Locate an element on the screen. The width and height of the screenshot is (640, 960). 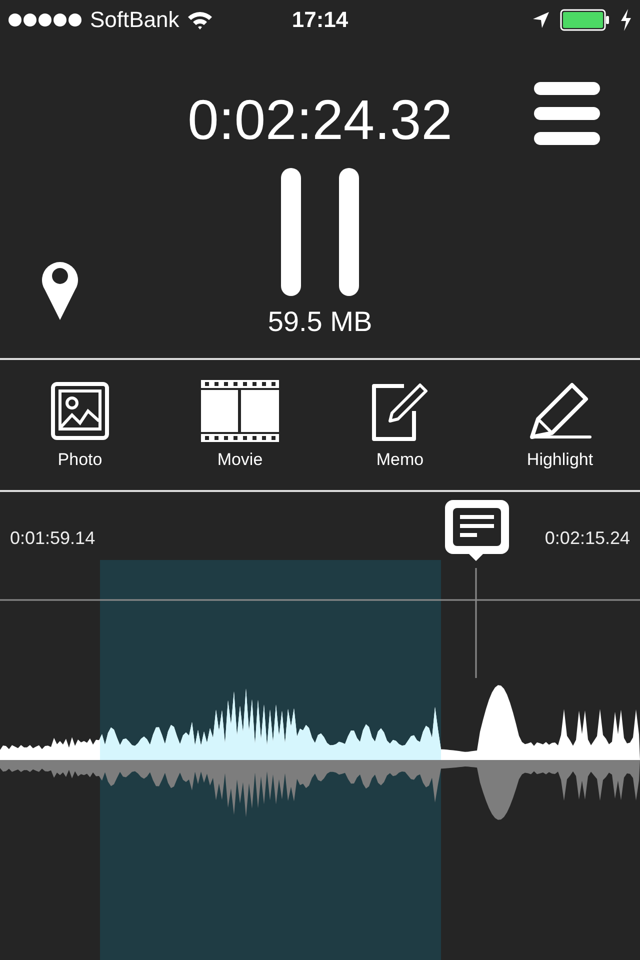
signal-icon is located at coordinates (45, 20).